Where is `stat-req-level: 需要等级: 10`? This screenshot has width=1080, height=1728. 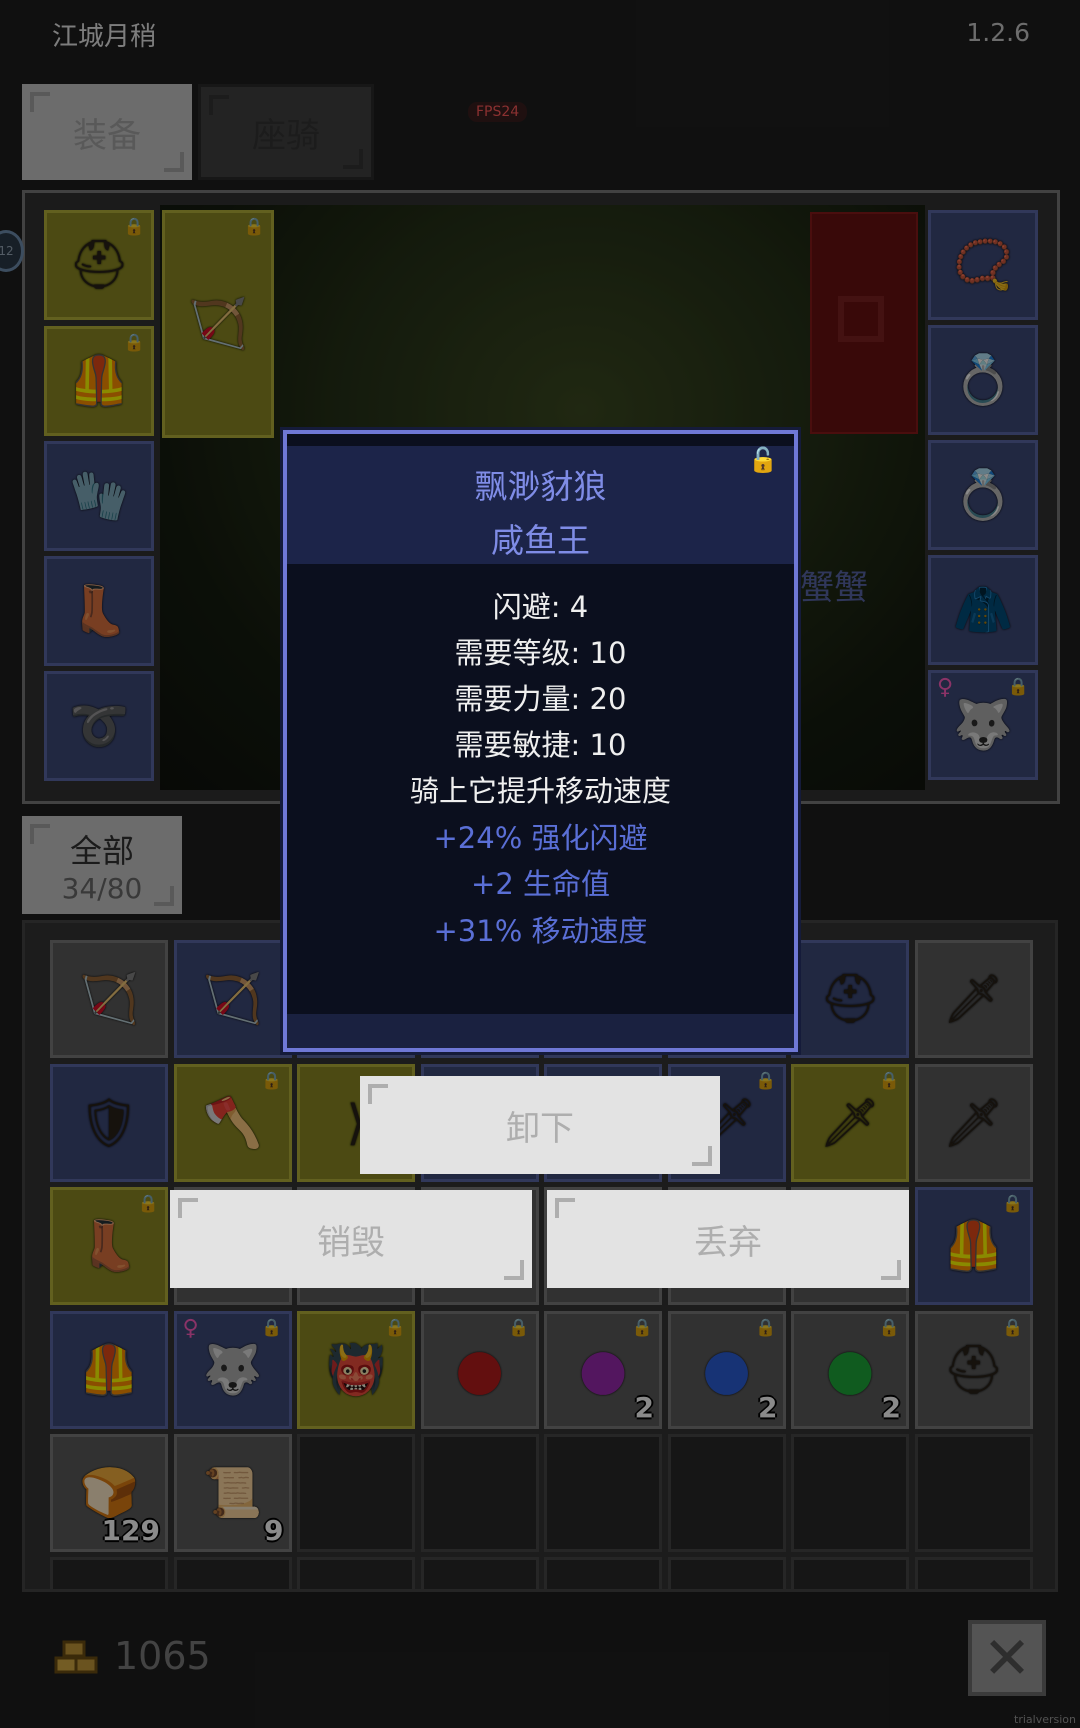 stat-req-level: 需要等级: 10 is located at coordinates (540, 653).